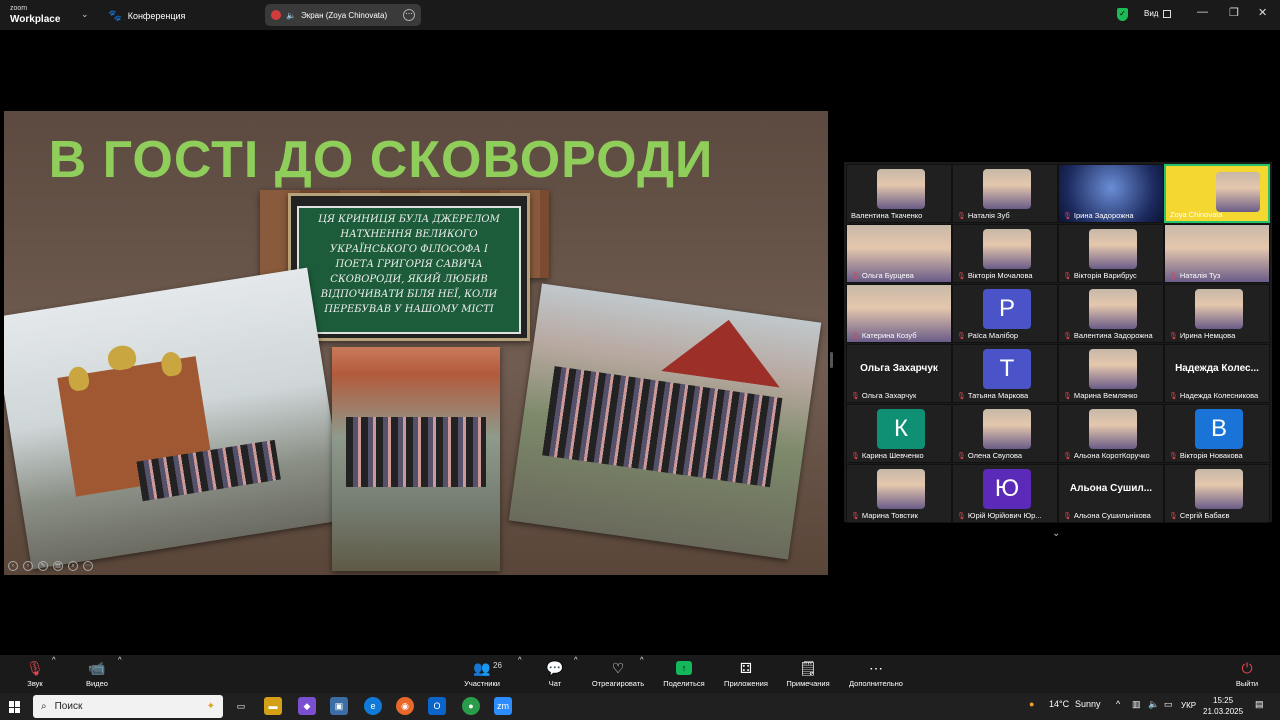 The height and width of the screenshot is (720, 1280). What do you see at coordinates (471, 706) in the screenshot?
I see `chrome-icon: ●` at bounding box center [471, 706].